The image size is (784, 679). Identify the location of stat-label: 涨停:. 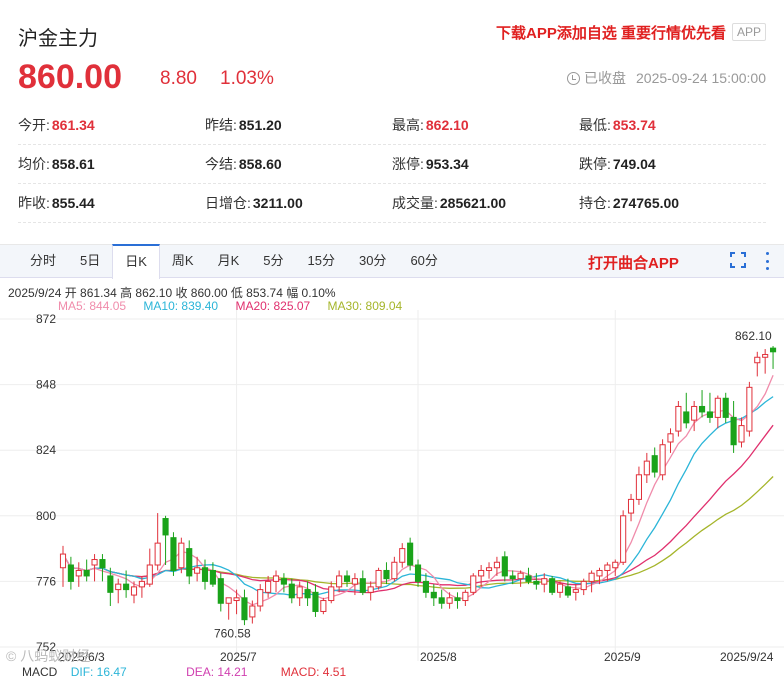
(408, 164).